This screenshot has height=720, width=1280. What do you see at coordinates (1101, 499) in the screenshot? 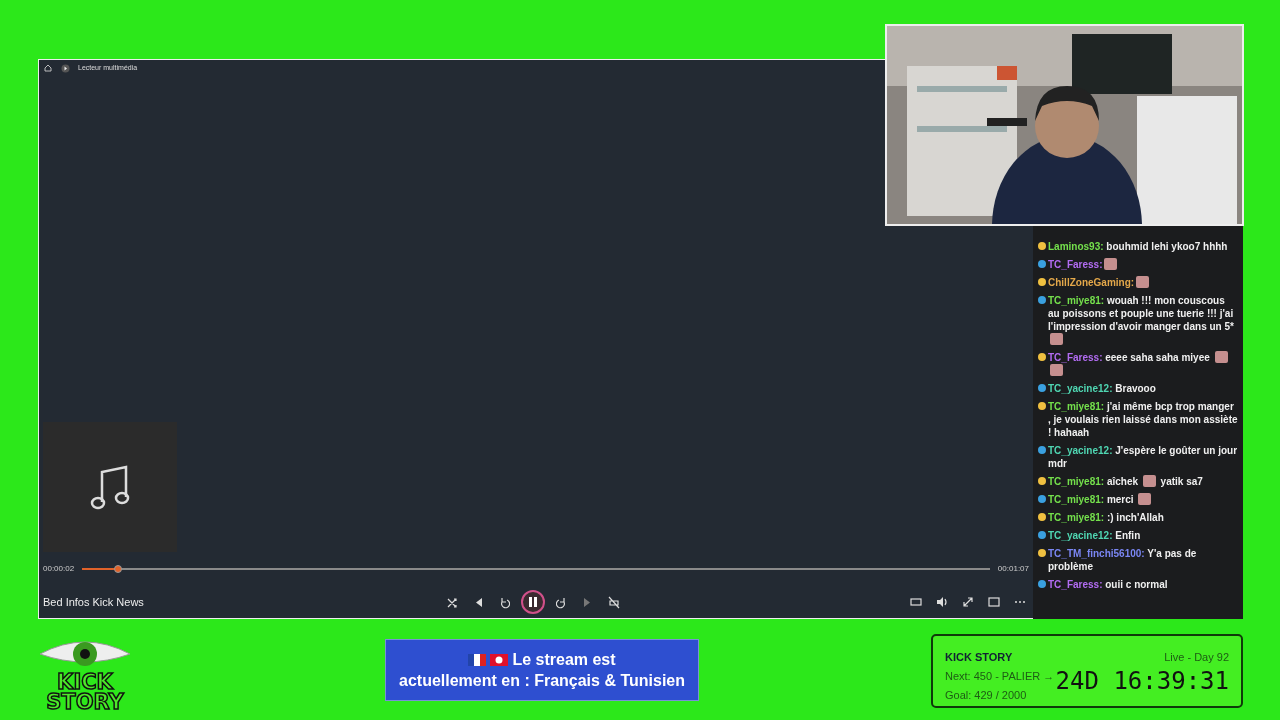
I see `chat-message: TC_miye81: merci` at bounding box center [1101, 499].